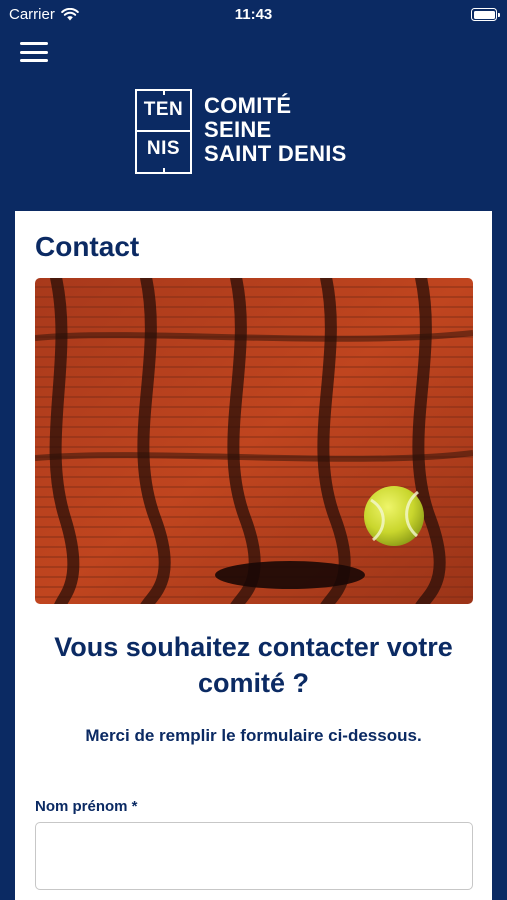 This screenshot has height=900, width=507. What do you see at coordinates (275, 153) in the screenshot?
I see `logo-line-3: SAINT DENIS` at bounding box center [275, 153].